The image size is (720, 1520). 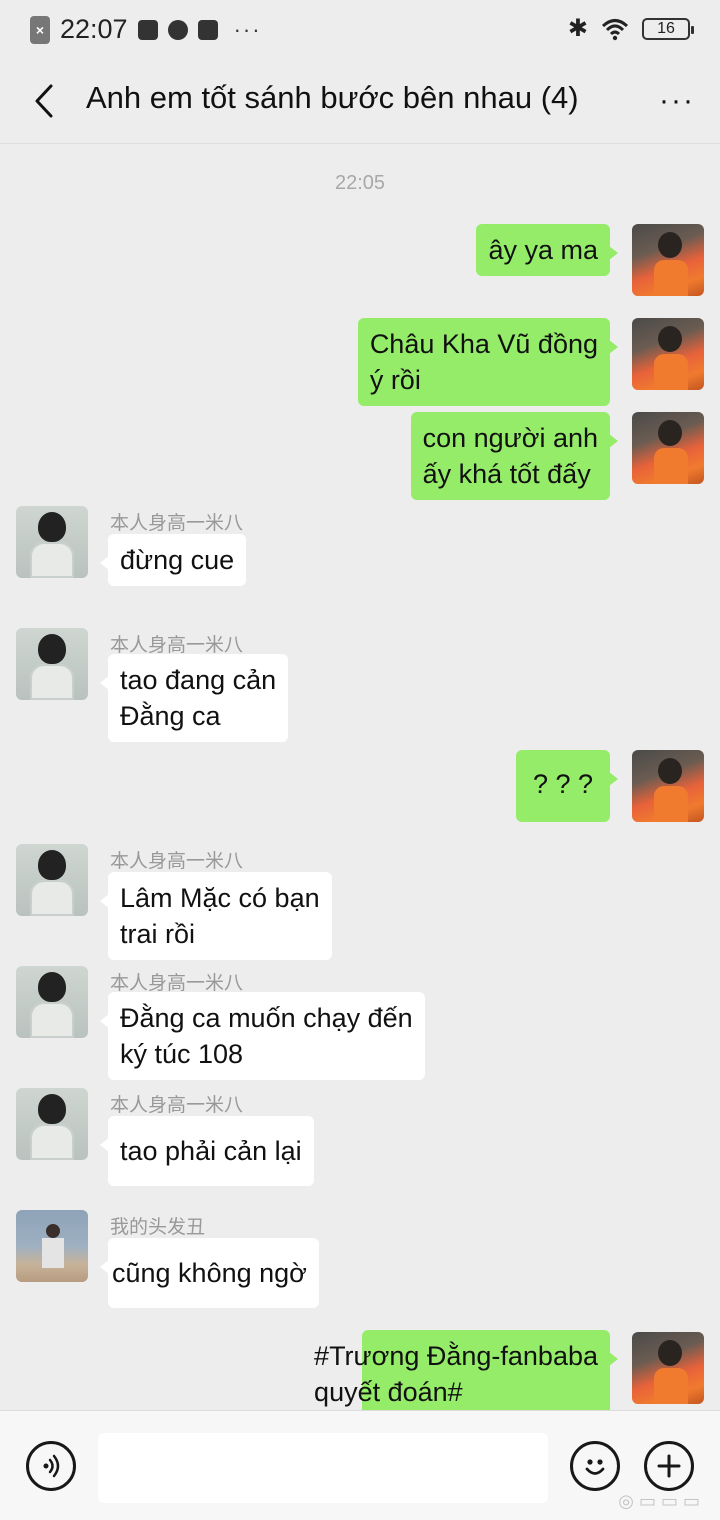 I want to click on chevron-left-icon, so click(x=44, y=101).